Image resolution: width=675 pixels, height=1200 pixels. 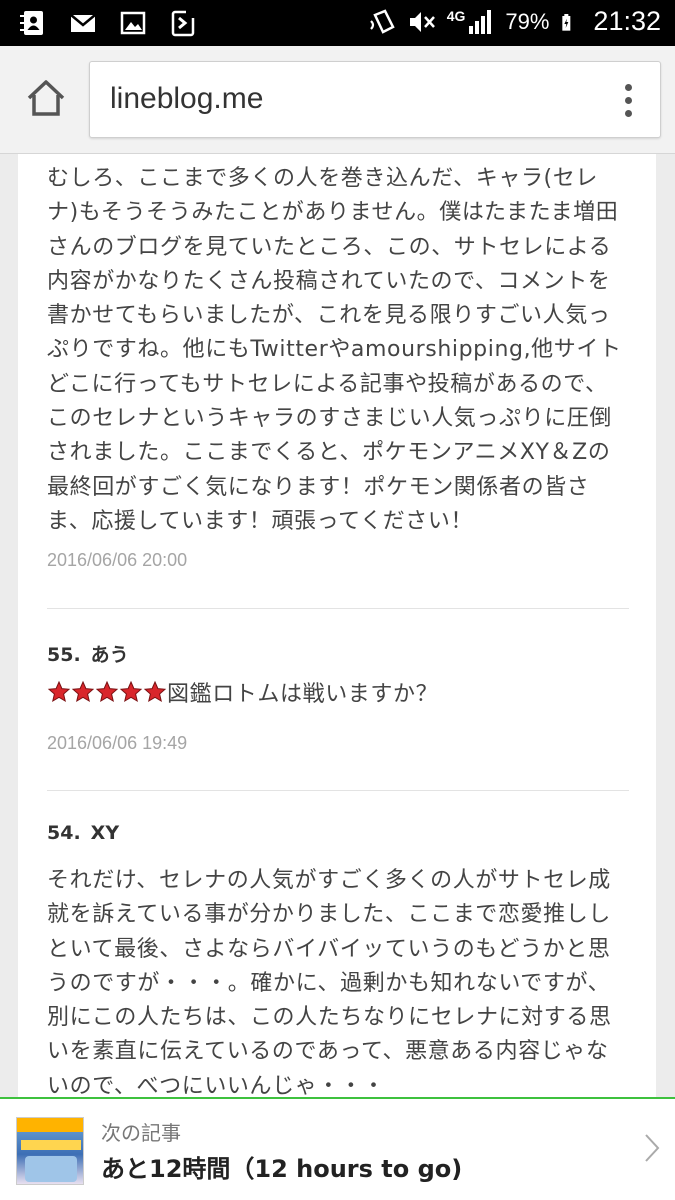 What do you see at coordinates (456, 16) in the screenshot?
I see `network-type: 4G` at bounding box center [456, 16].